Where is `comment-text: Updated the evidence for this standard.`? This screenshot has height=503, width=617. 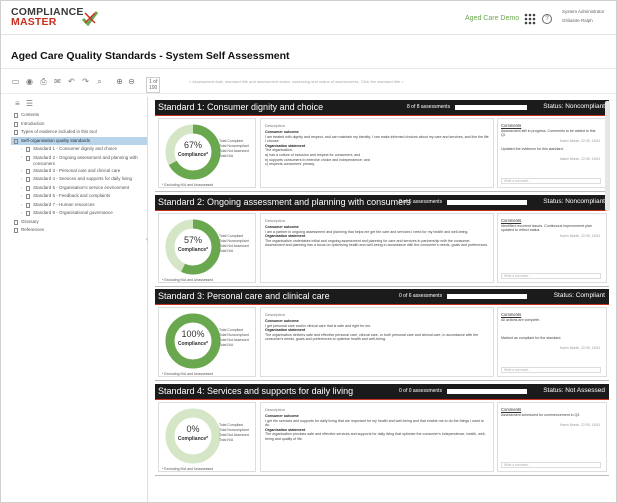
comment-text: Updated the evidence for this standard. is located at coordinates (532, 149).